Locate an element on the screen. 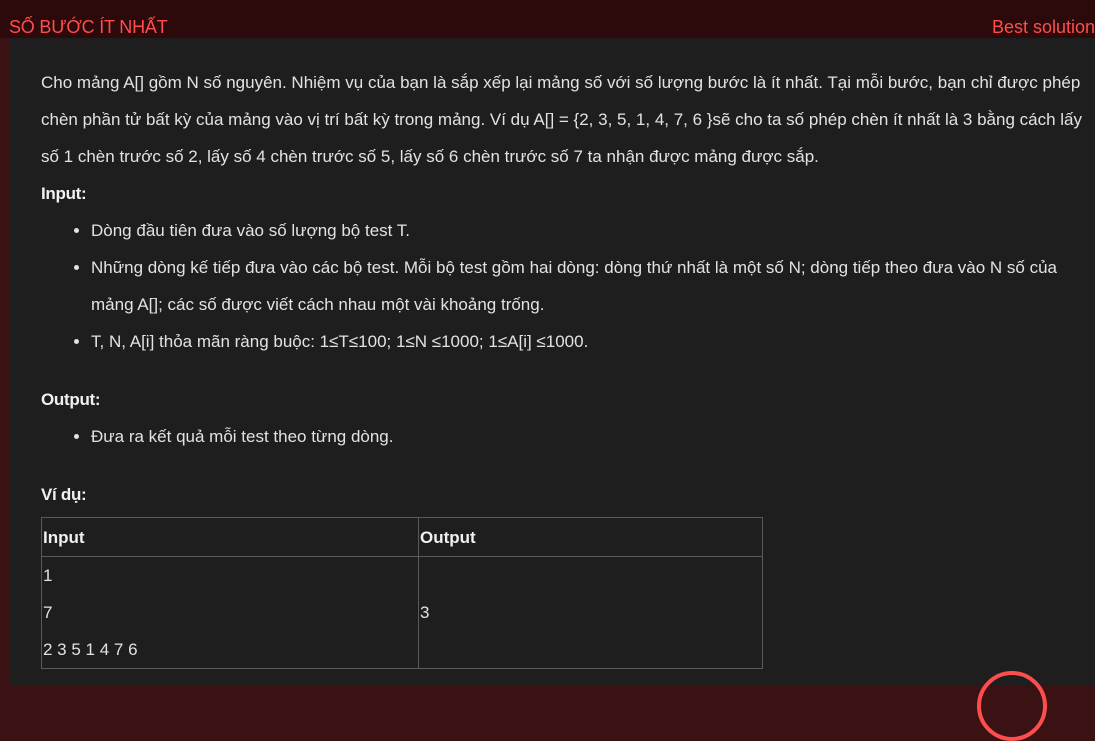 Image resolution: width=1095 pixels, height=741 pixels. example-table: Input Output 1 7 2 3 5 1 4 7 6 3 is located at coordinates (402, 593).